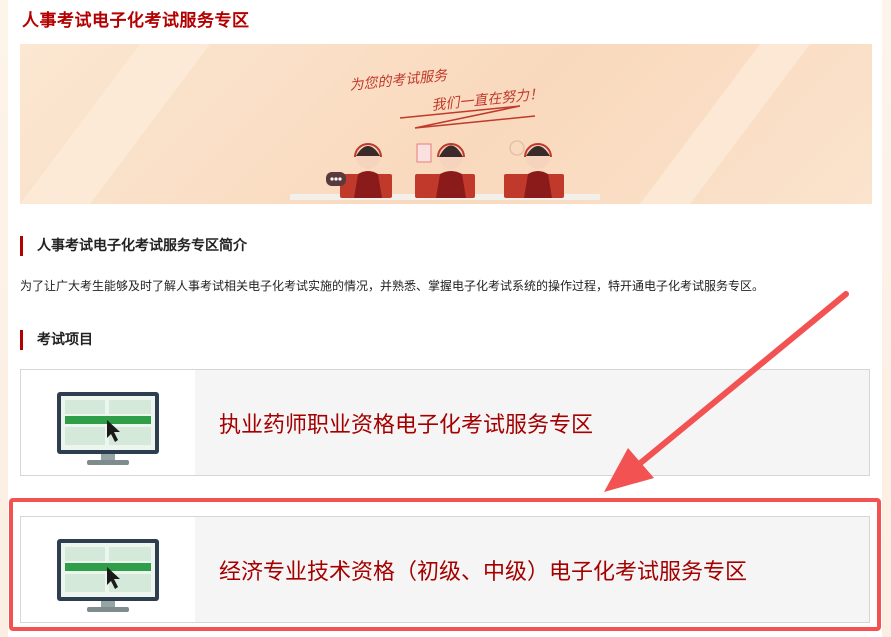  Describe the element at coordinates (136, 21) in the screenshot. I see `page-title: 人事考试电子化考试服务专区` at that location.